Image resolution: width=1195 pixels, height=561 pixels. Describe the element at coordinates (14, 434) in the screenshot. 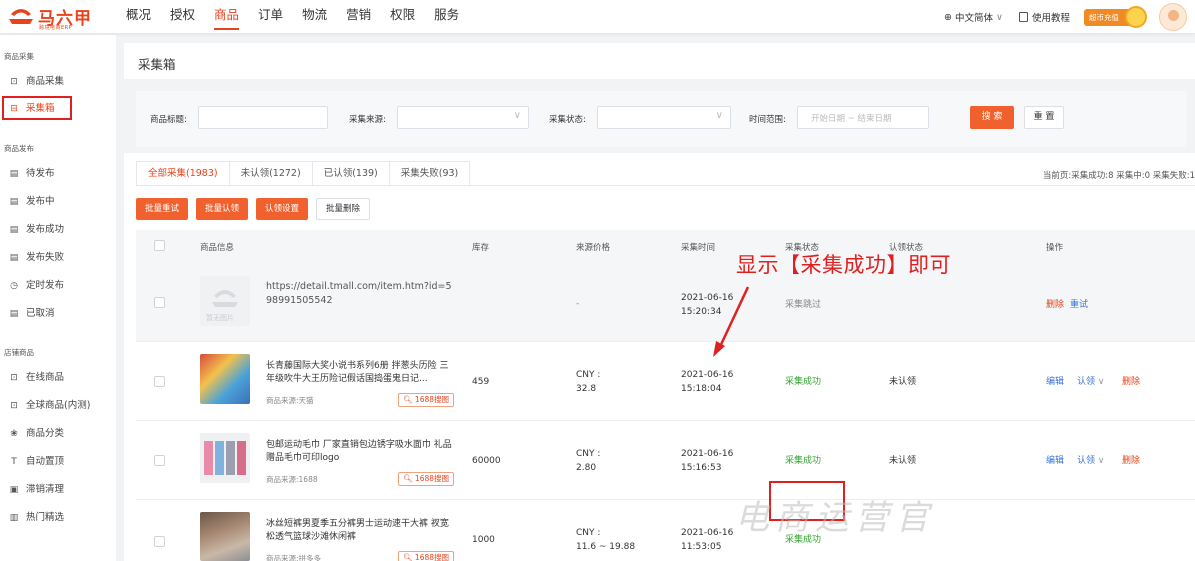

I see `category-icon: ❀` at that location.